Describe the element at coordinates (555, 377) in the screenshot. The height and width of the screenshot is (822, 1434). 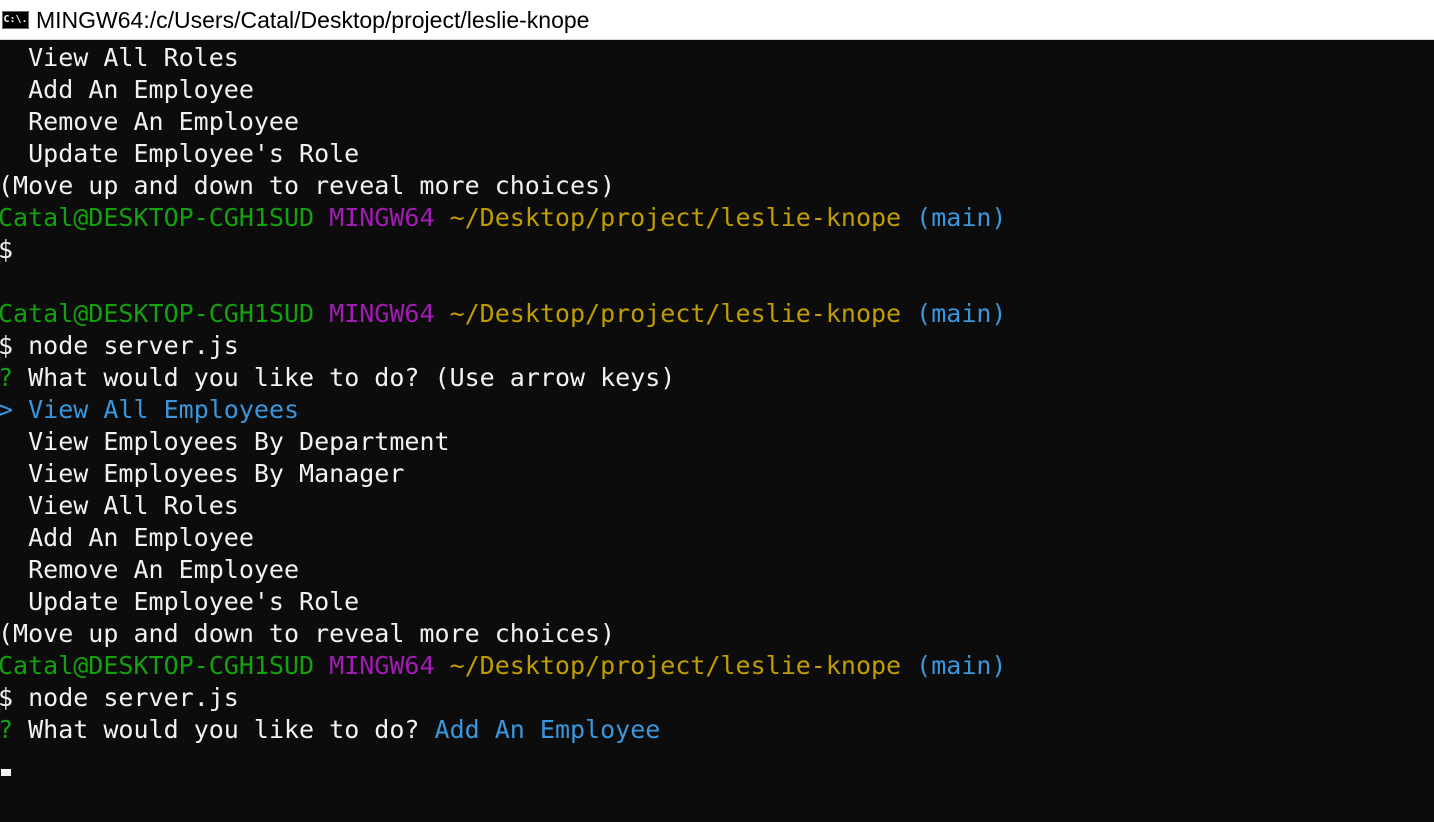
I see `question-hint: (Use arrow keys)` at that location.